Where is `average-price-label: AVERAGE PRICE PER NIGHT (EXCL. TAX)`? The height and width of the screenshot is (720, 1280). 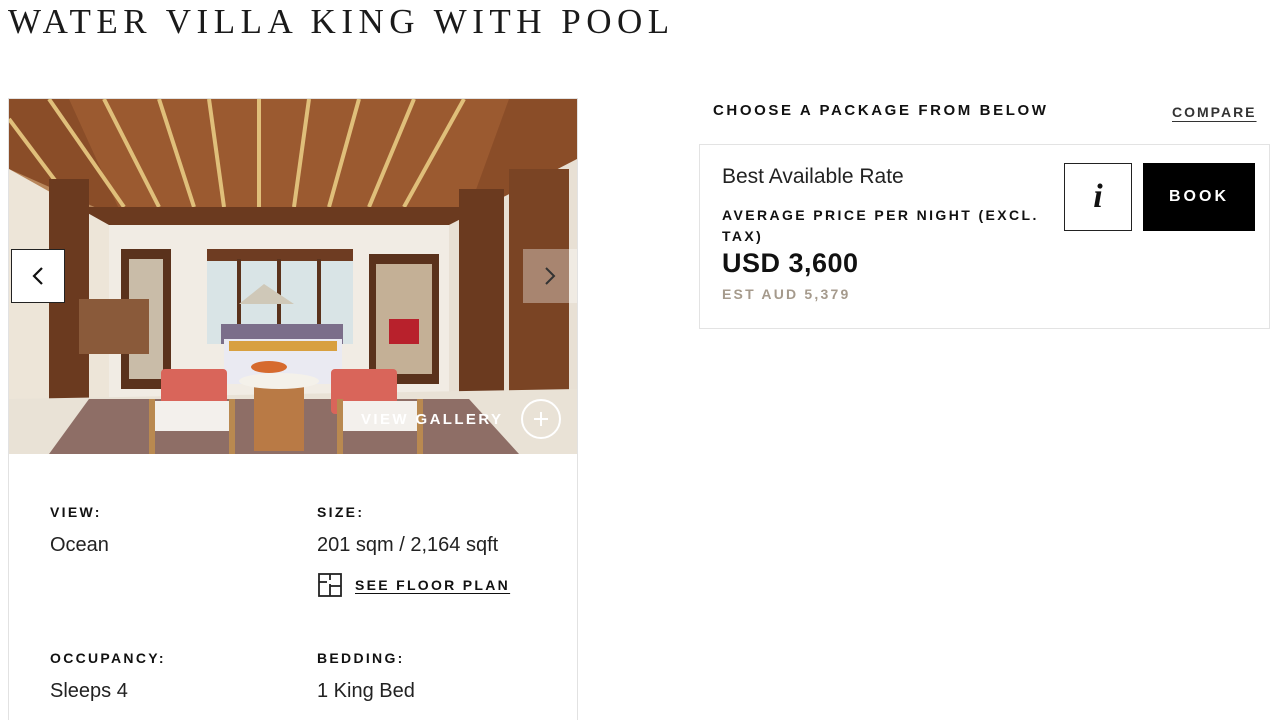
average-price-label: AVERAGE PRICE PER NIGHT (EXCL. TAX) is located at coordinates (880, 225).